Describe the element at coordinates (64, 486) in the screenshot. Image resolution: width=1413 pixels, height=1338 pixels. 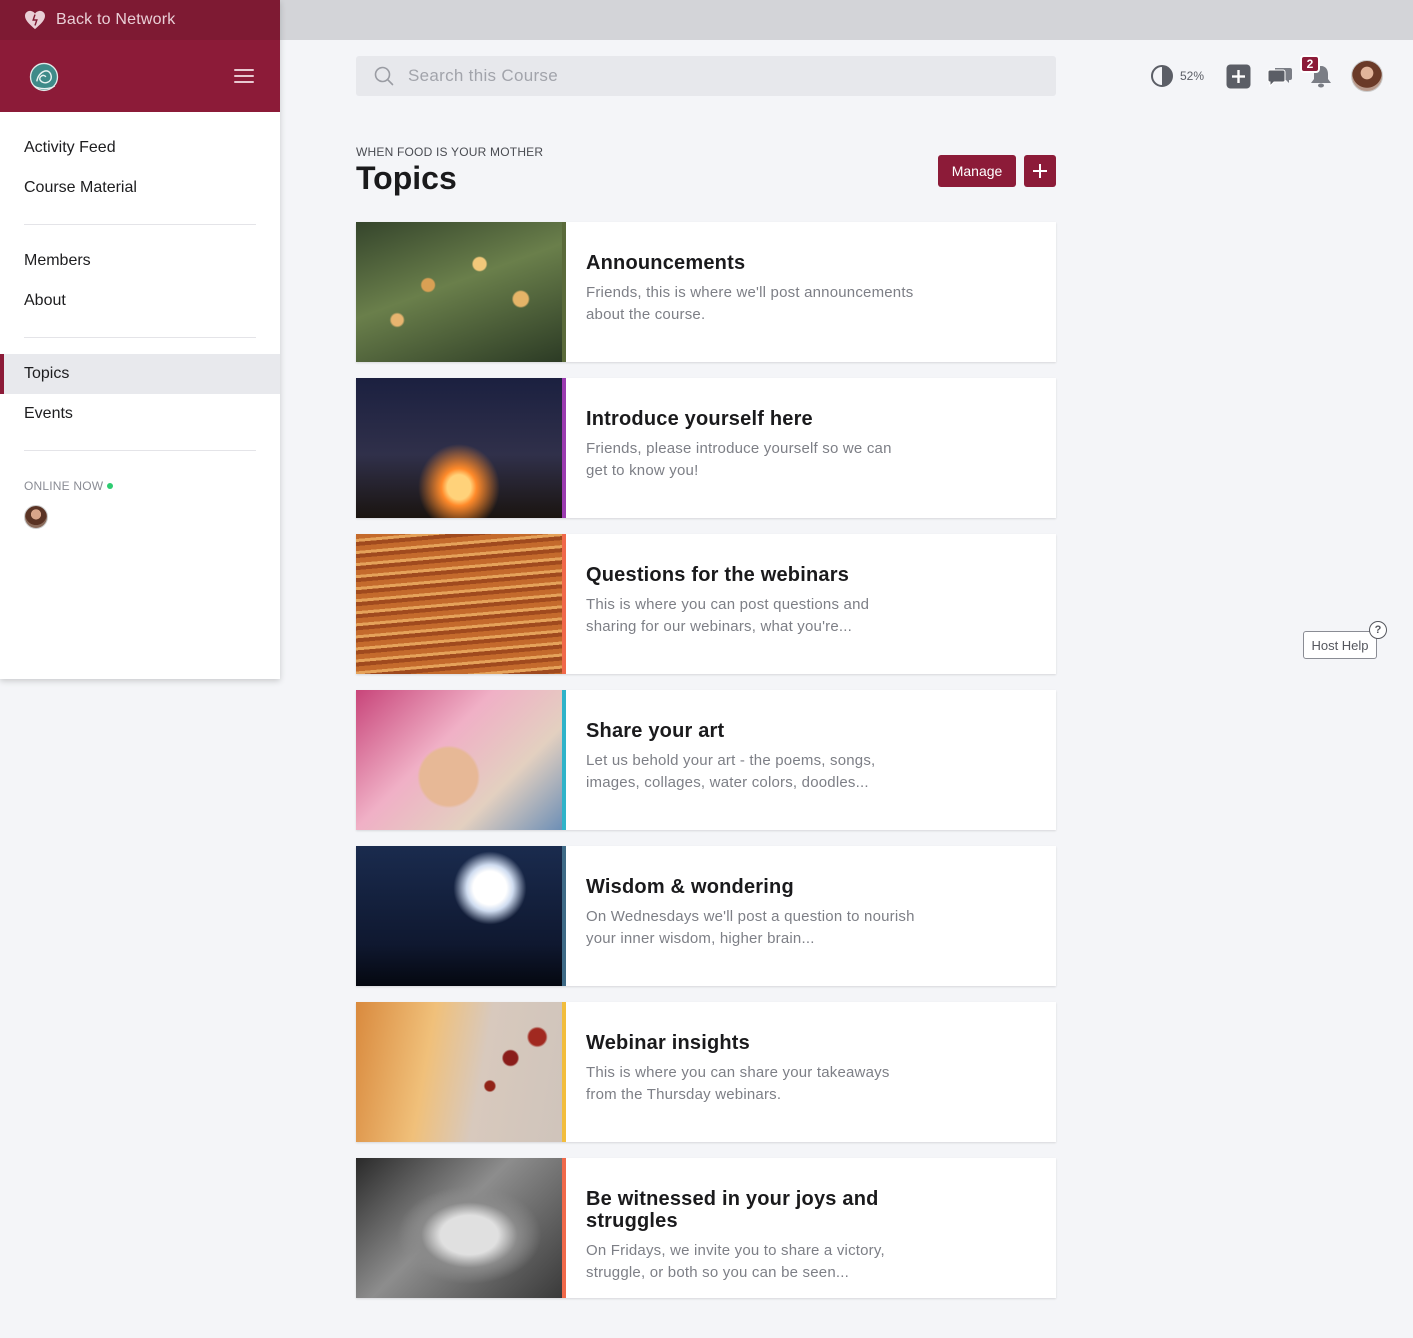
I see `online-now-label: ONLINE NOW` at that location.